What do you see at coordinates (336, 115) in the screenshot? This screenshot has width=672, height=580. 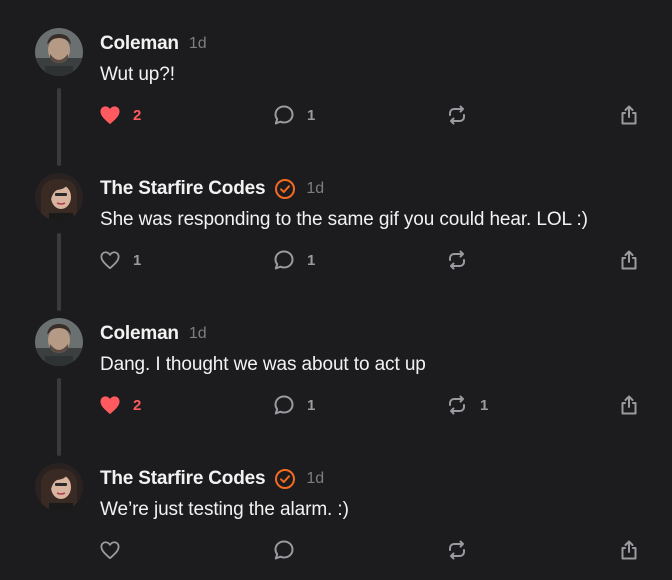 I see `action-bar: 2 1` at bounding box center [336, 115].